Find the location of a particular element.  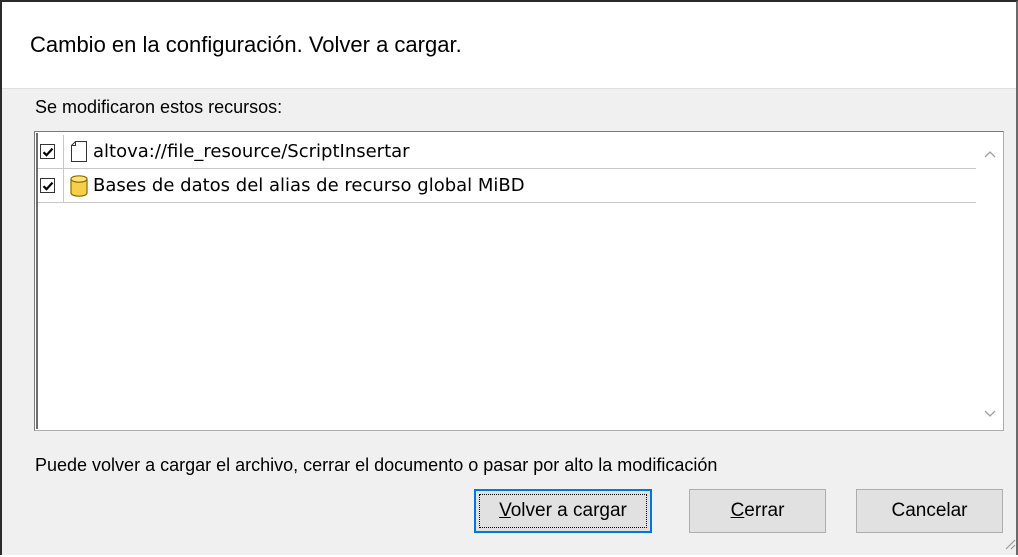

resize-grip-icon is located at coordinates (1009, 545).